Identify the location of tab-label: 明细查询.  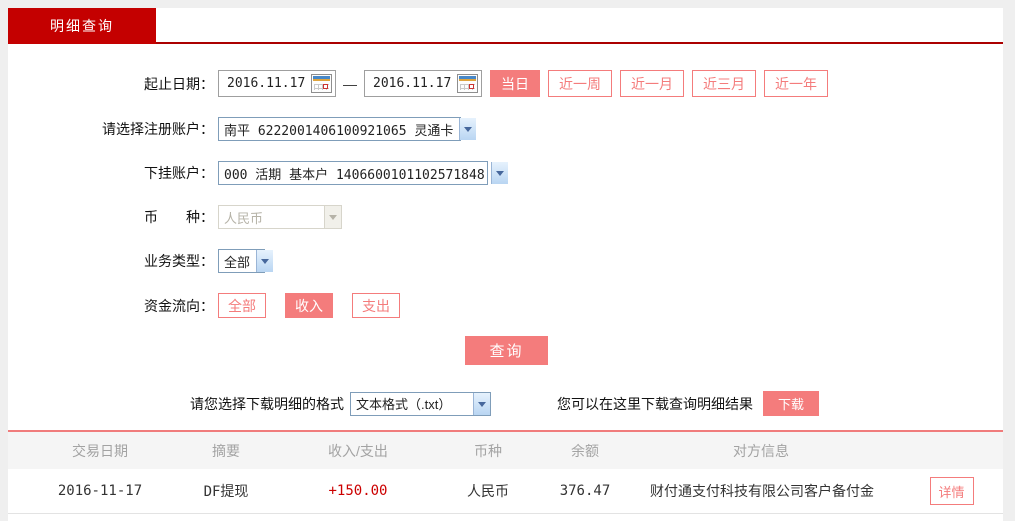
(82, 26).